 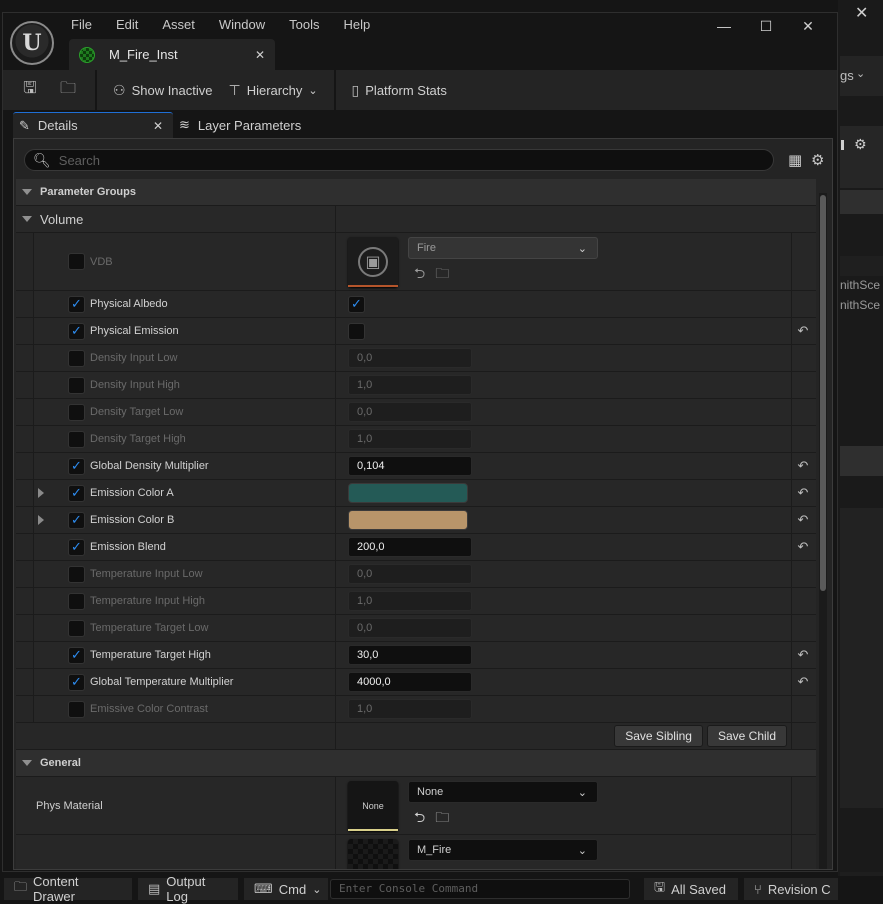 I want to click on hierarchy-button: ⊤ Hierarchy ⌄, so click(x=273, y=90).